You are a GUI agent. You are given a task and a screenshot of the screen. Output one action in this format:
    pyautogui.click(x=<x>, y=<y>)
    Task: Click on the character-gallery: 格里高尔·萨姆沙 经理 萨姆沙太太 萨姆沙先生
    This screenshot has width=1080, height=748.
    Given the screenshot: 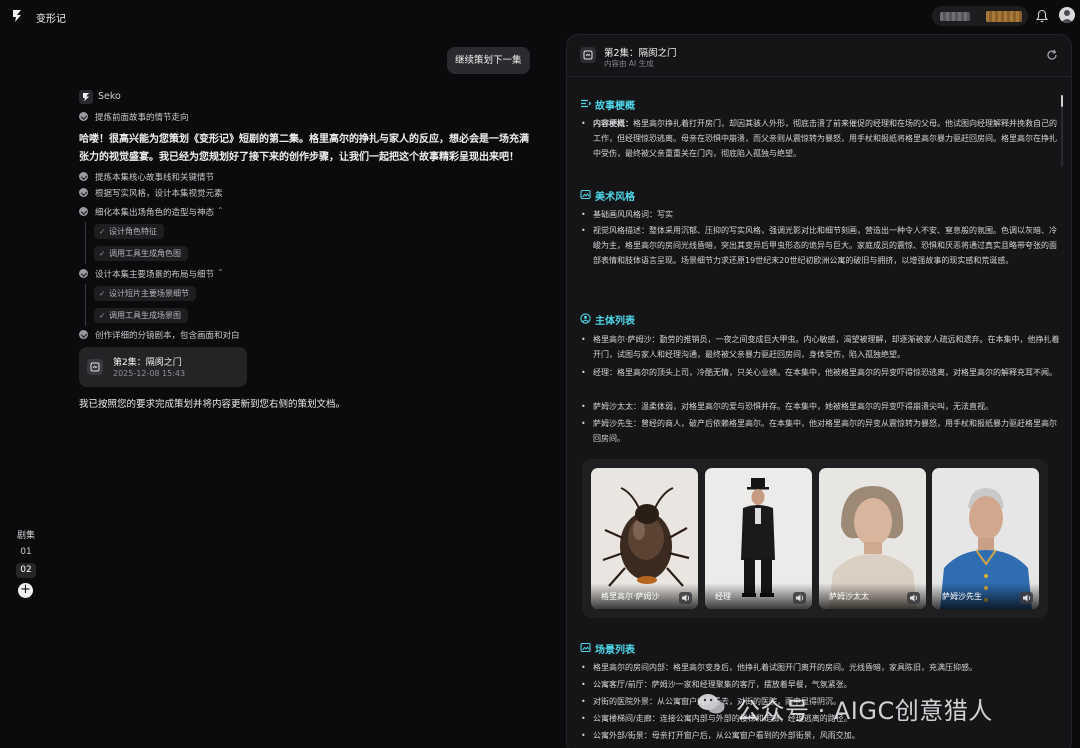 What is the action you would take?
    pyautogui.click(x=815, y=538)
    